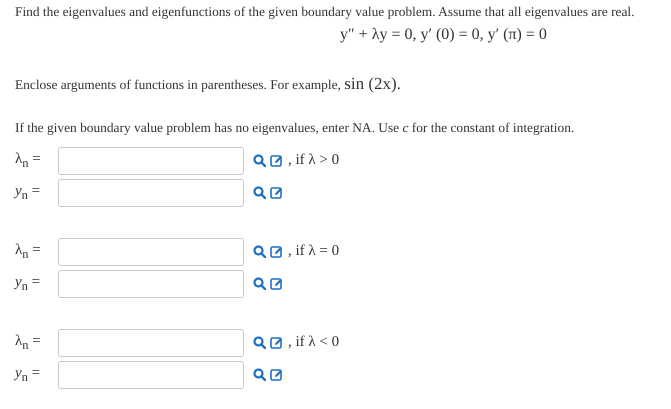 This screenshot has height=409, width=671. I want to click on instruction-text: If the given boundary value problem has no eigenvalues, enter NA. Use c for the constant of integration., so click(295, 128).